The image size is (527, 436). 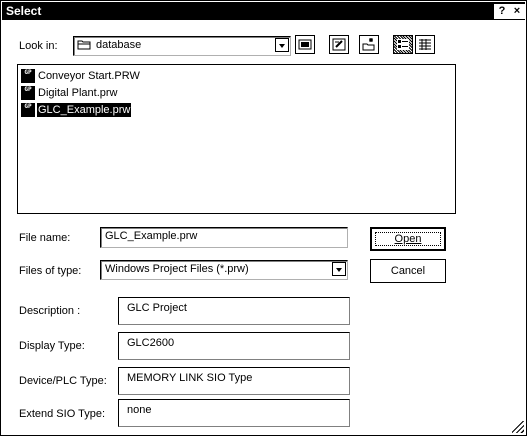 I want to click on file-type-label: Files of type:, so click(x=50, y=271).